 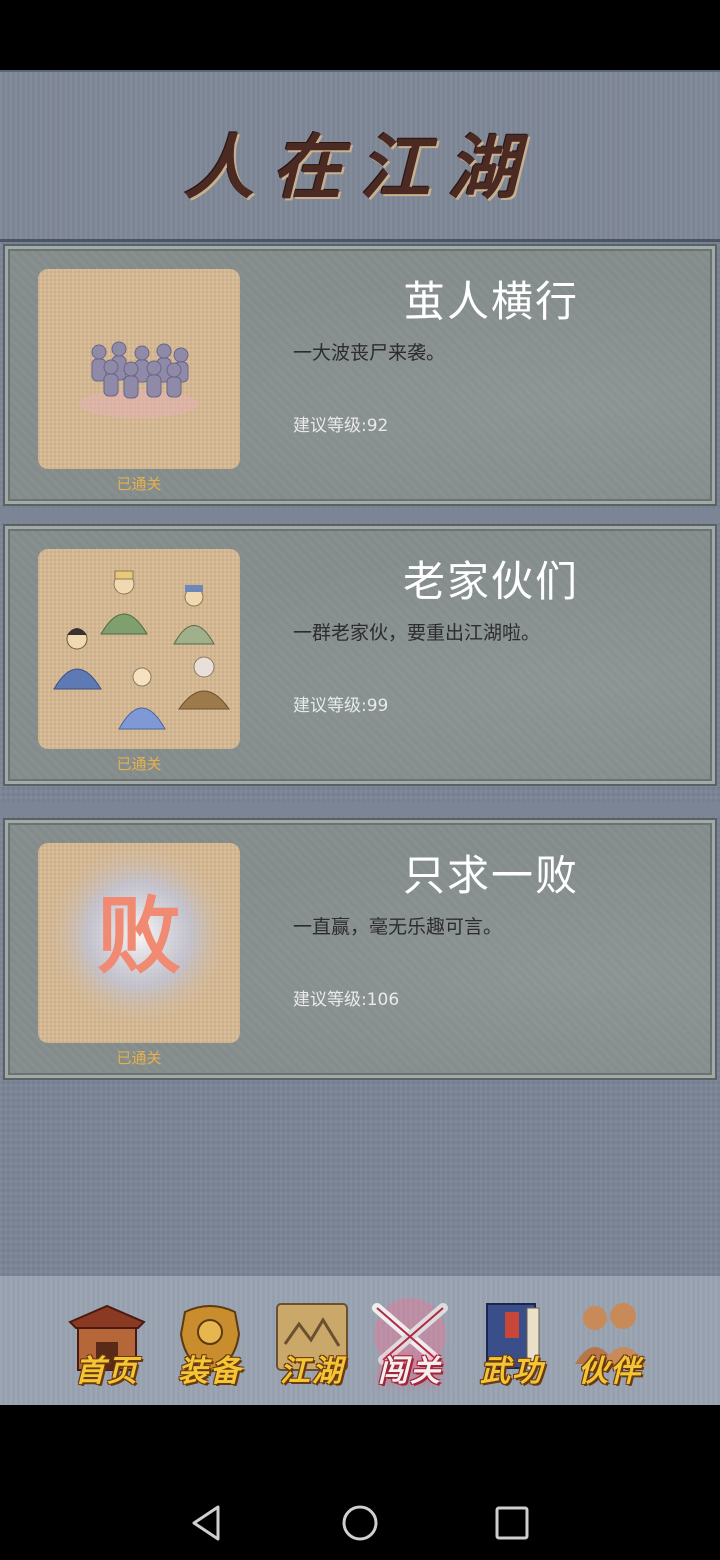 What do you see at coordinates (107, 1371) in the screenshot?
I see `nav-label: 首页` at bounding box center [107, 1371].